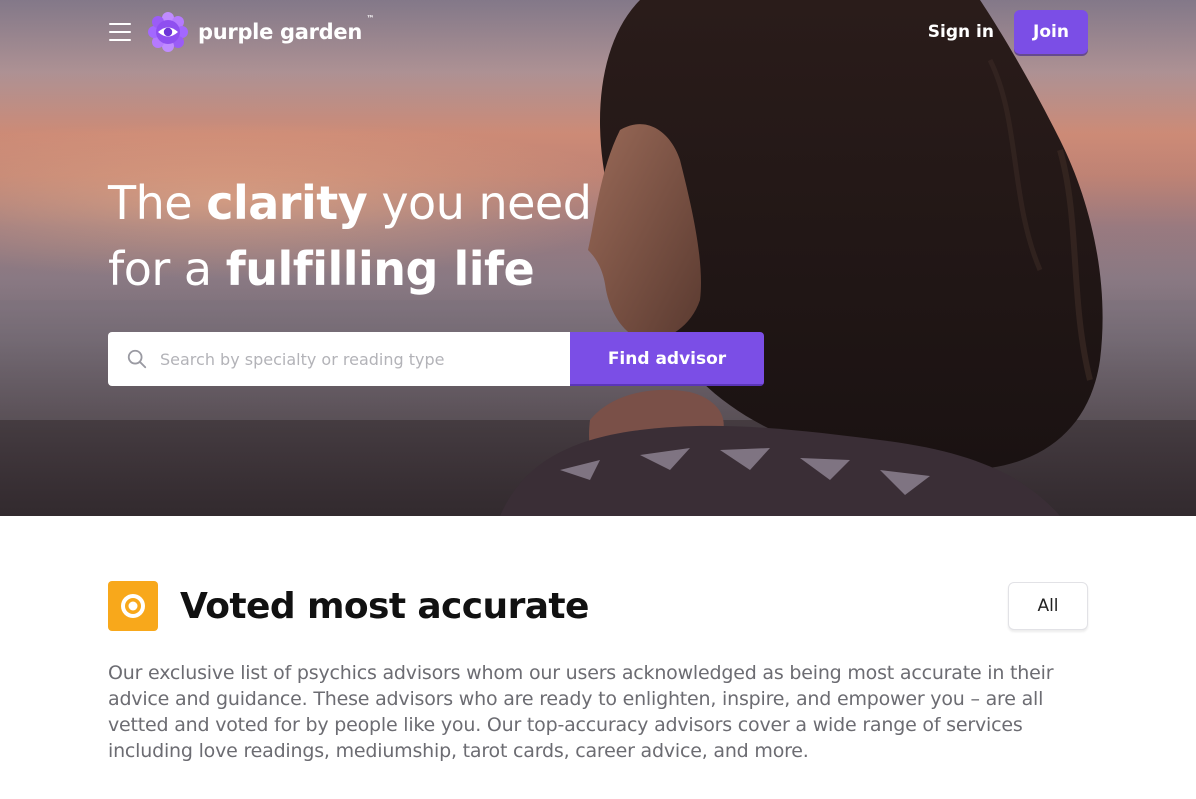  I want to click on nav-left-group: purple garden ™, so click(241, 32).